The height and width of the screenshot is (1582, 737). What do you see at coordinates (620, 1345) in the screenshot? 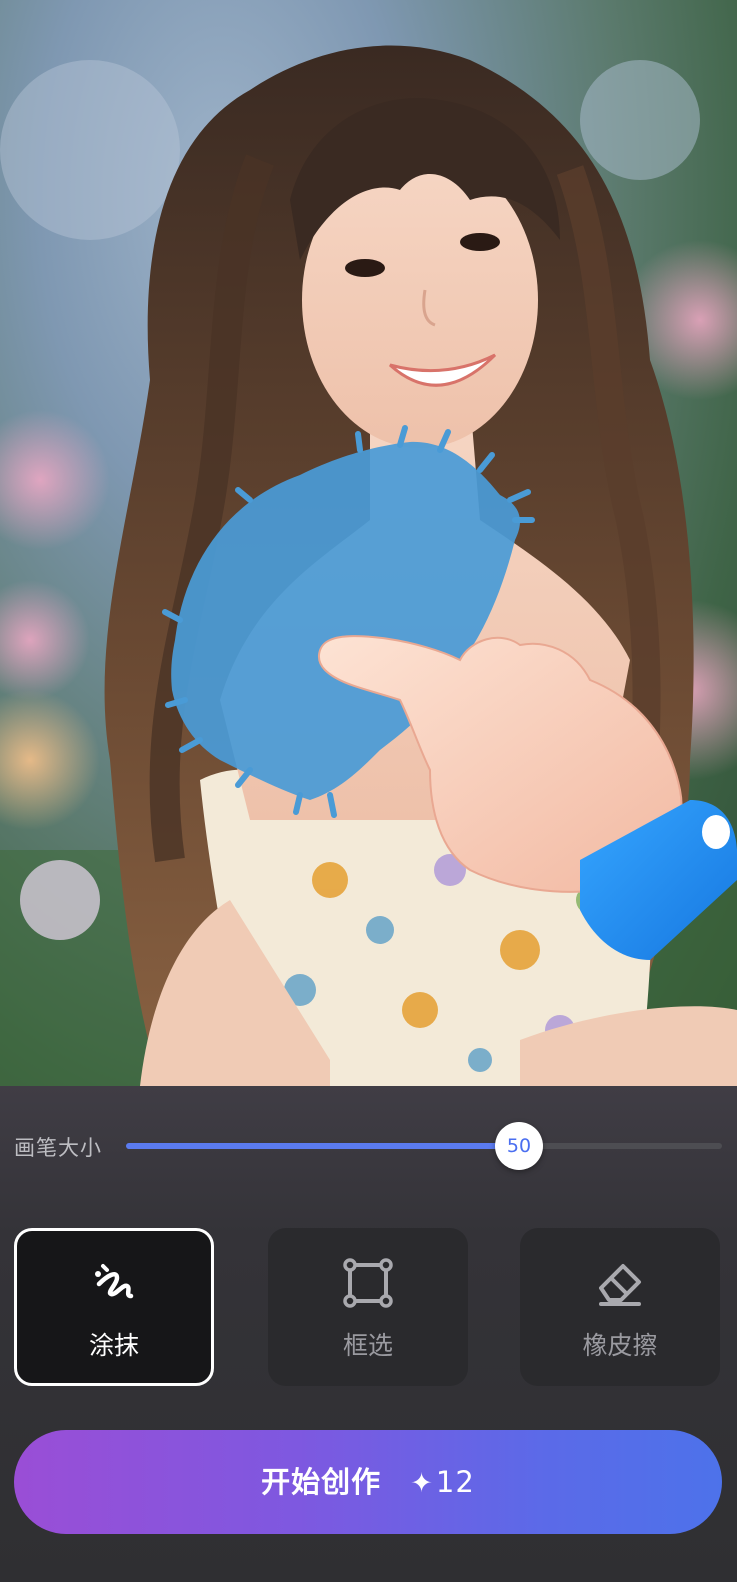
I see `tool-eraser-label: 橡皮擦` at bounding box center [620, 1345].